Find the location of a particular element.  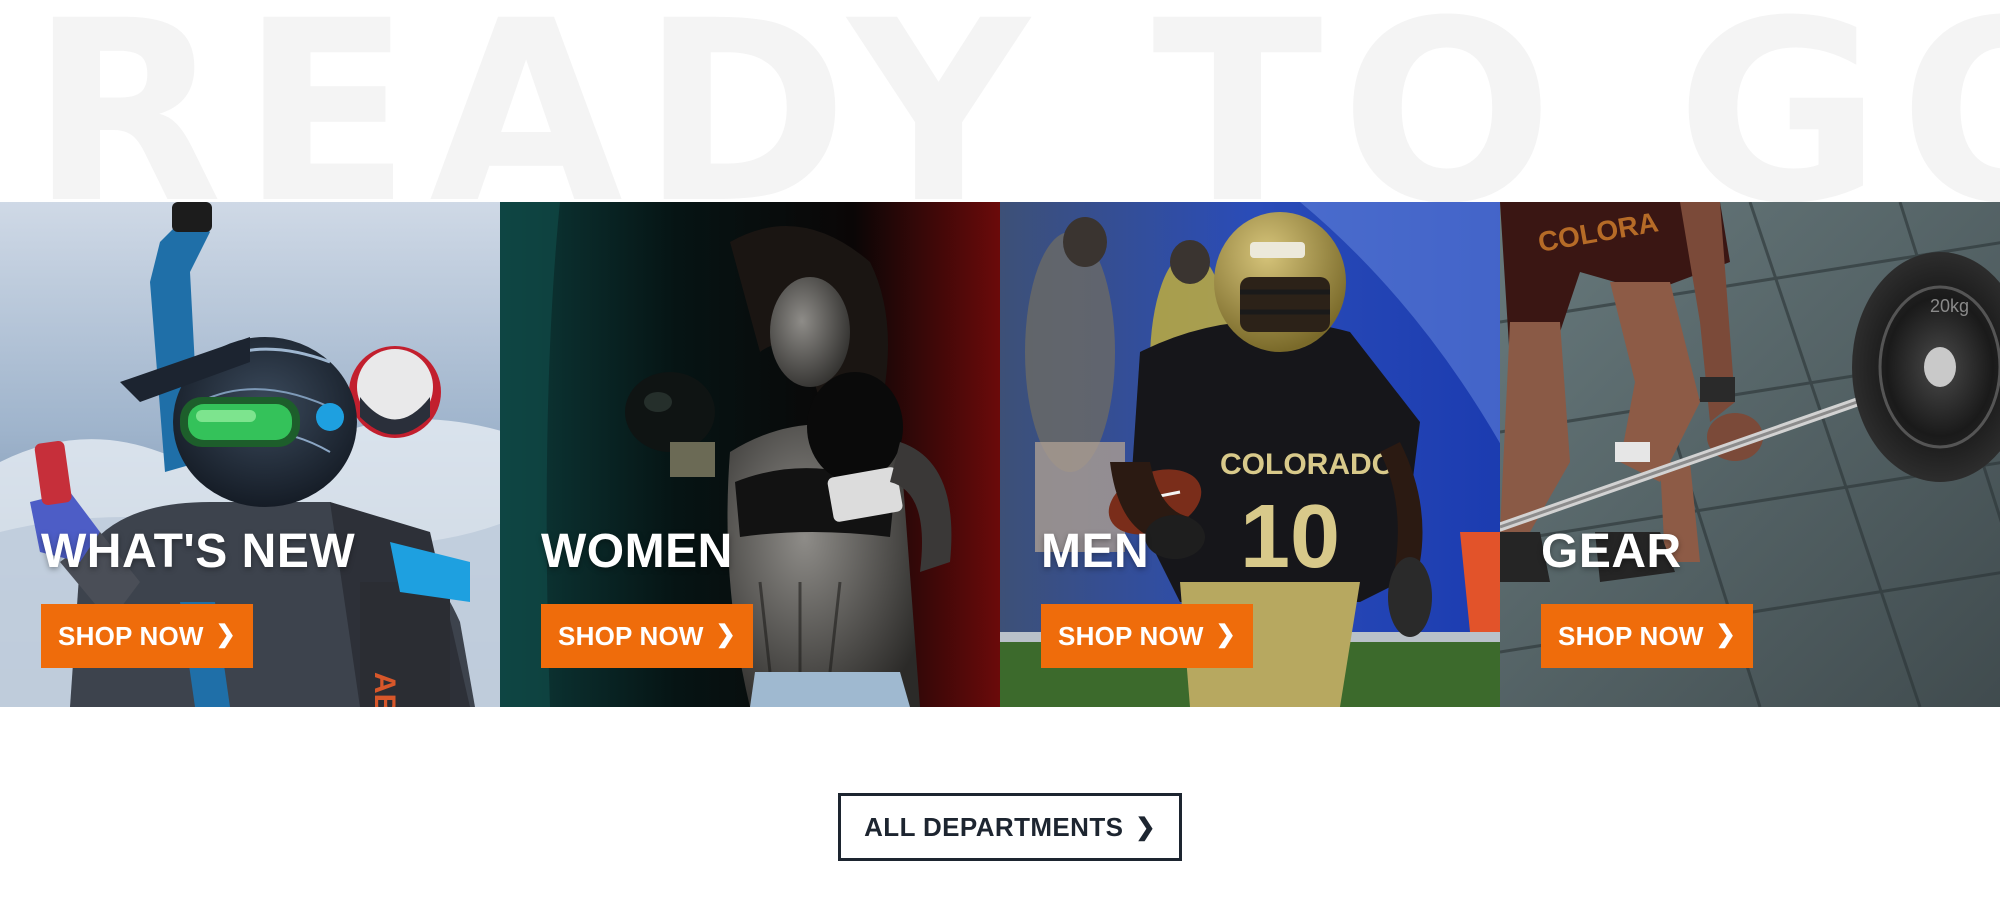

tile-title: GEAR is located at coordinates (1611, 551).